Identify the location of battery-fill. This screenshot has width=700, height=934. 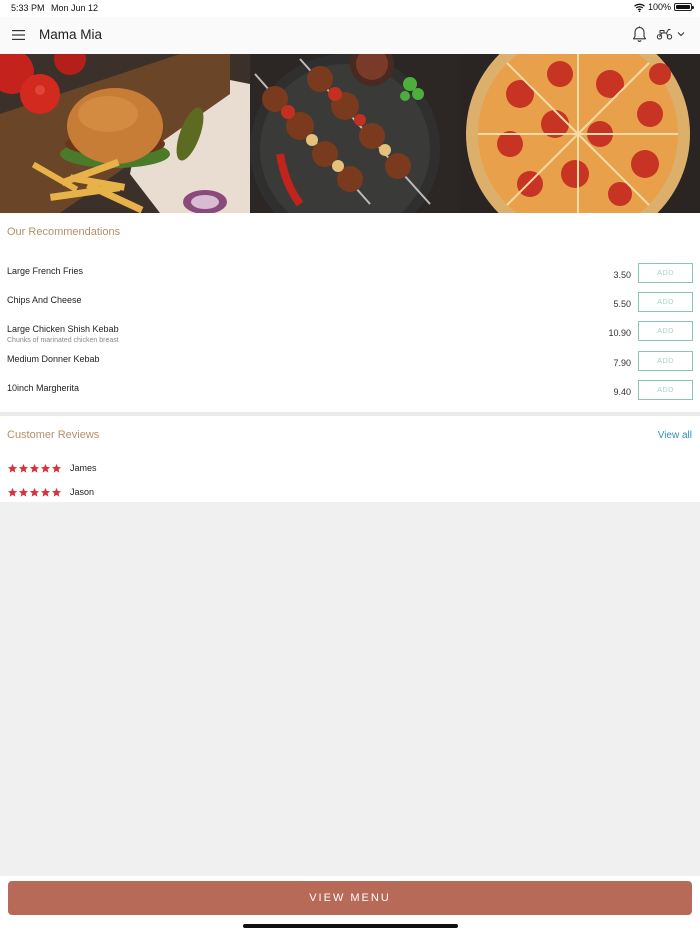
(683, 7).